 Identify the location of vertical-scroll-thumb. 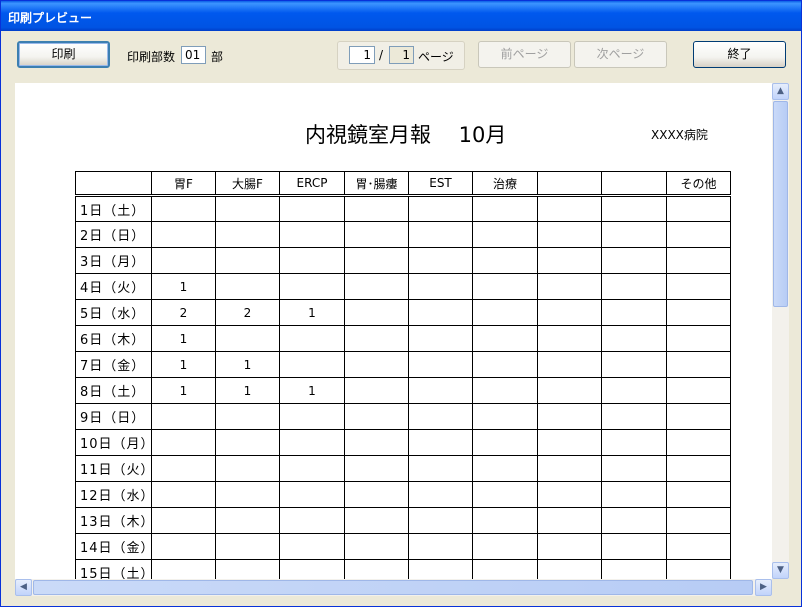
(780, 204).